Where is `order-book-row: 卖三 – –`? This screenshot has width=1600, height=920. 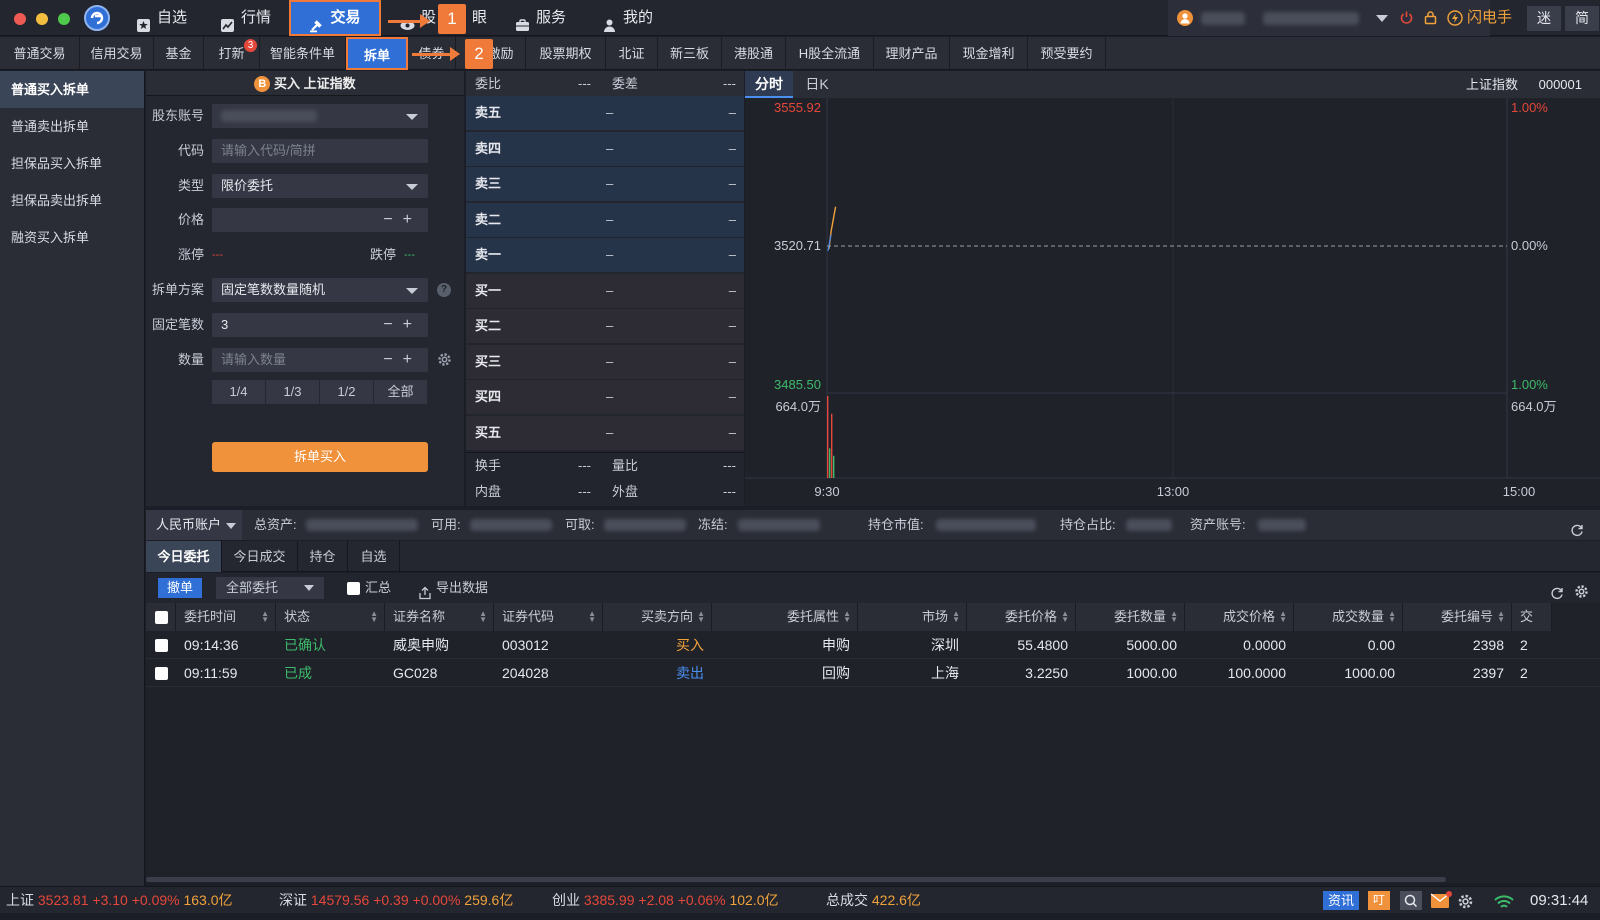 order-book-row: 卖三 – – is located at coordinates (605, 184).